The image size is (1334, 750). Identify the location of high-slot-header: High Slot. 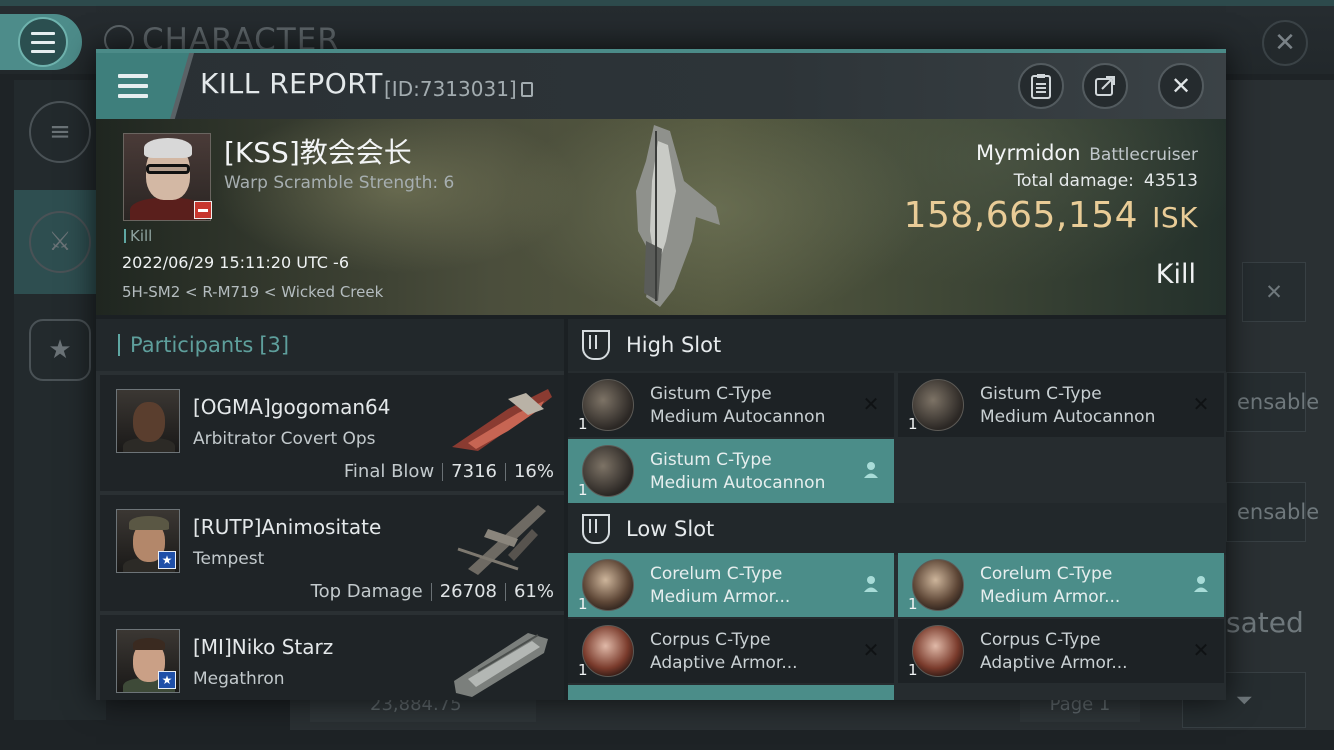
(897, 345).